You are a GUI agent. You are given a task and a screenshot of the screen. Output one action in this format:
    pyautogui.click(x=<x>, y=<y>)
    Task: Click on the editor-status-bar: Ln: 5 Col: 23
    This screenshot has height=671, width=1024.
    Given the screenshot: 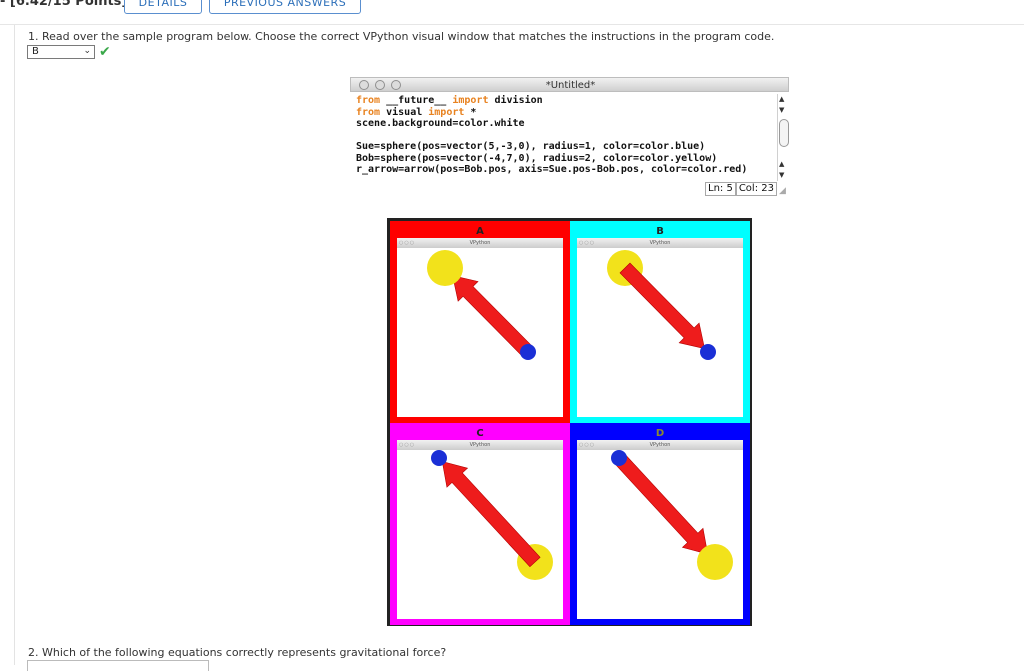 What is the action you would take?
    pyautogui.click(x=741, y=189)
    